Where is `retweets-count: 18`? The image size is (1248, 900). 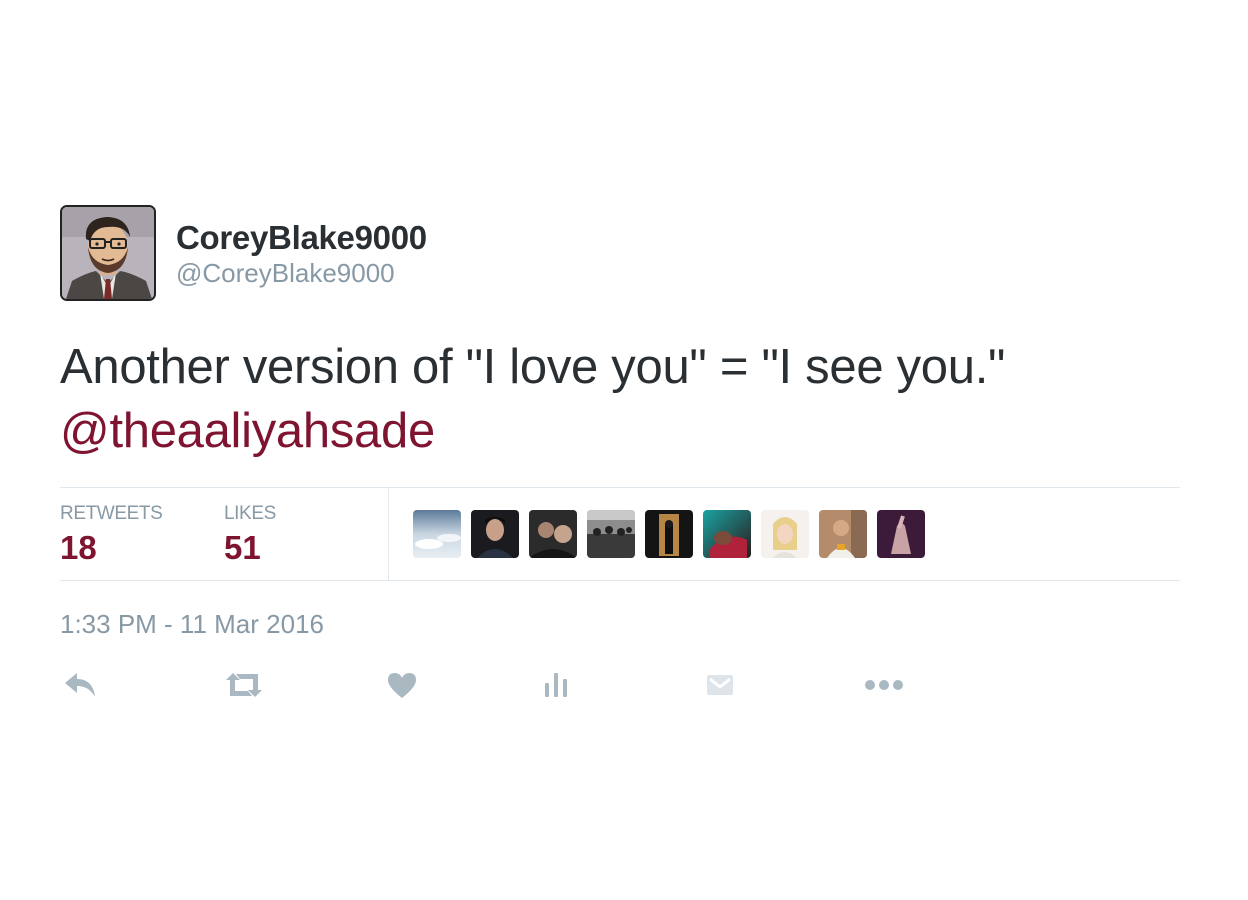 retweets-count: 18 is located at coordinates (78, 547).